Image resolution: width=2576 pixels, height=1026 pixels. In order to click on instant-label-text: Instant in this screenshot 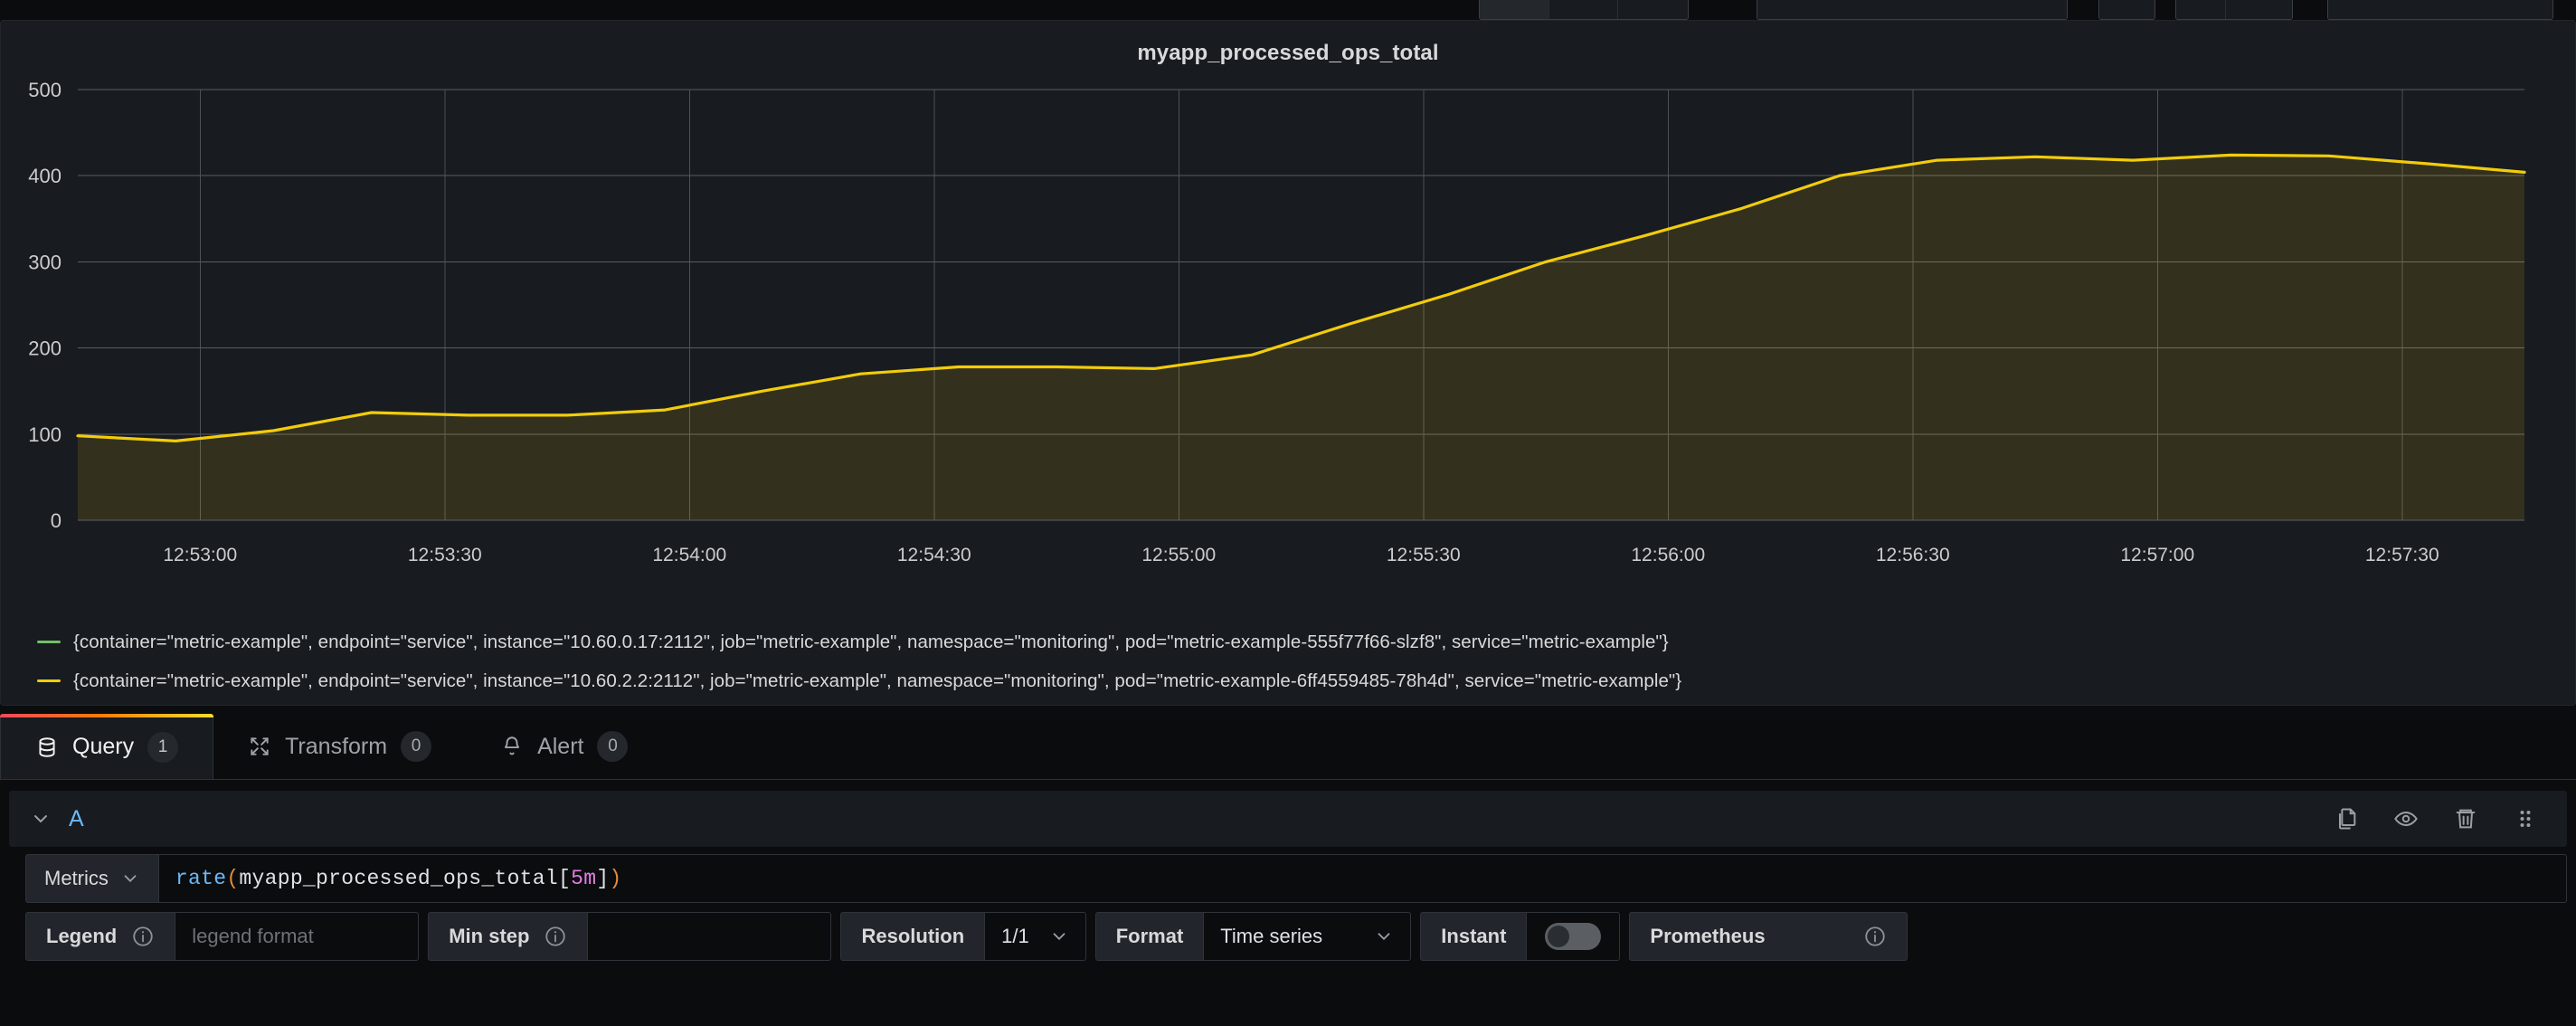, I will do `click(1474, 936)`.